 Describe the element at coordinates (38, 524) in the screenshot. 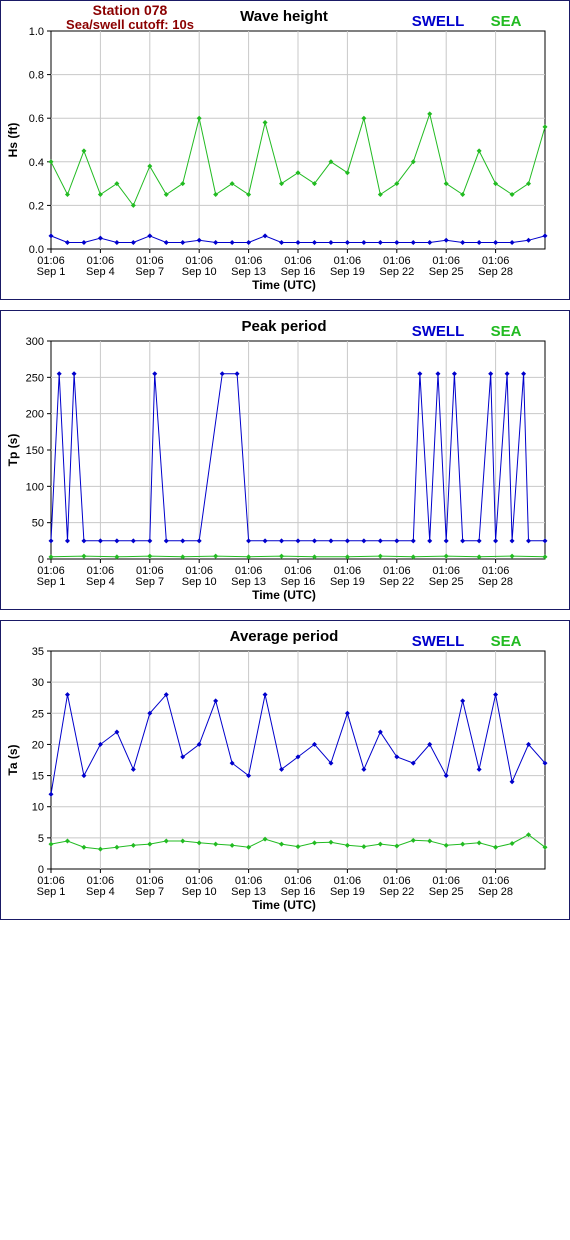

I see `y-tick-label: 50` at that location.